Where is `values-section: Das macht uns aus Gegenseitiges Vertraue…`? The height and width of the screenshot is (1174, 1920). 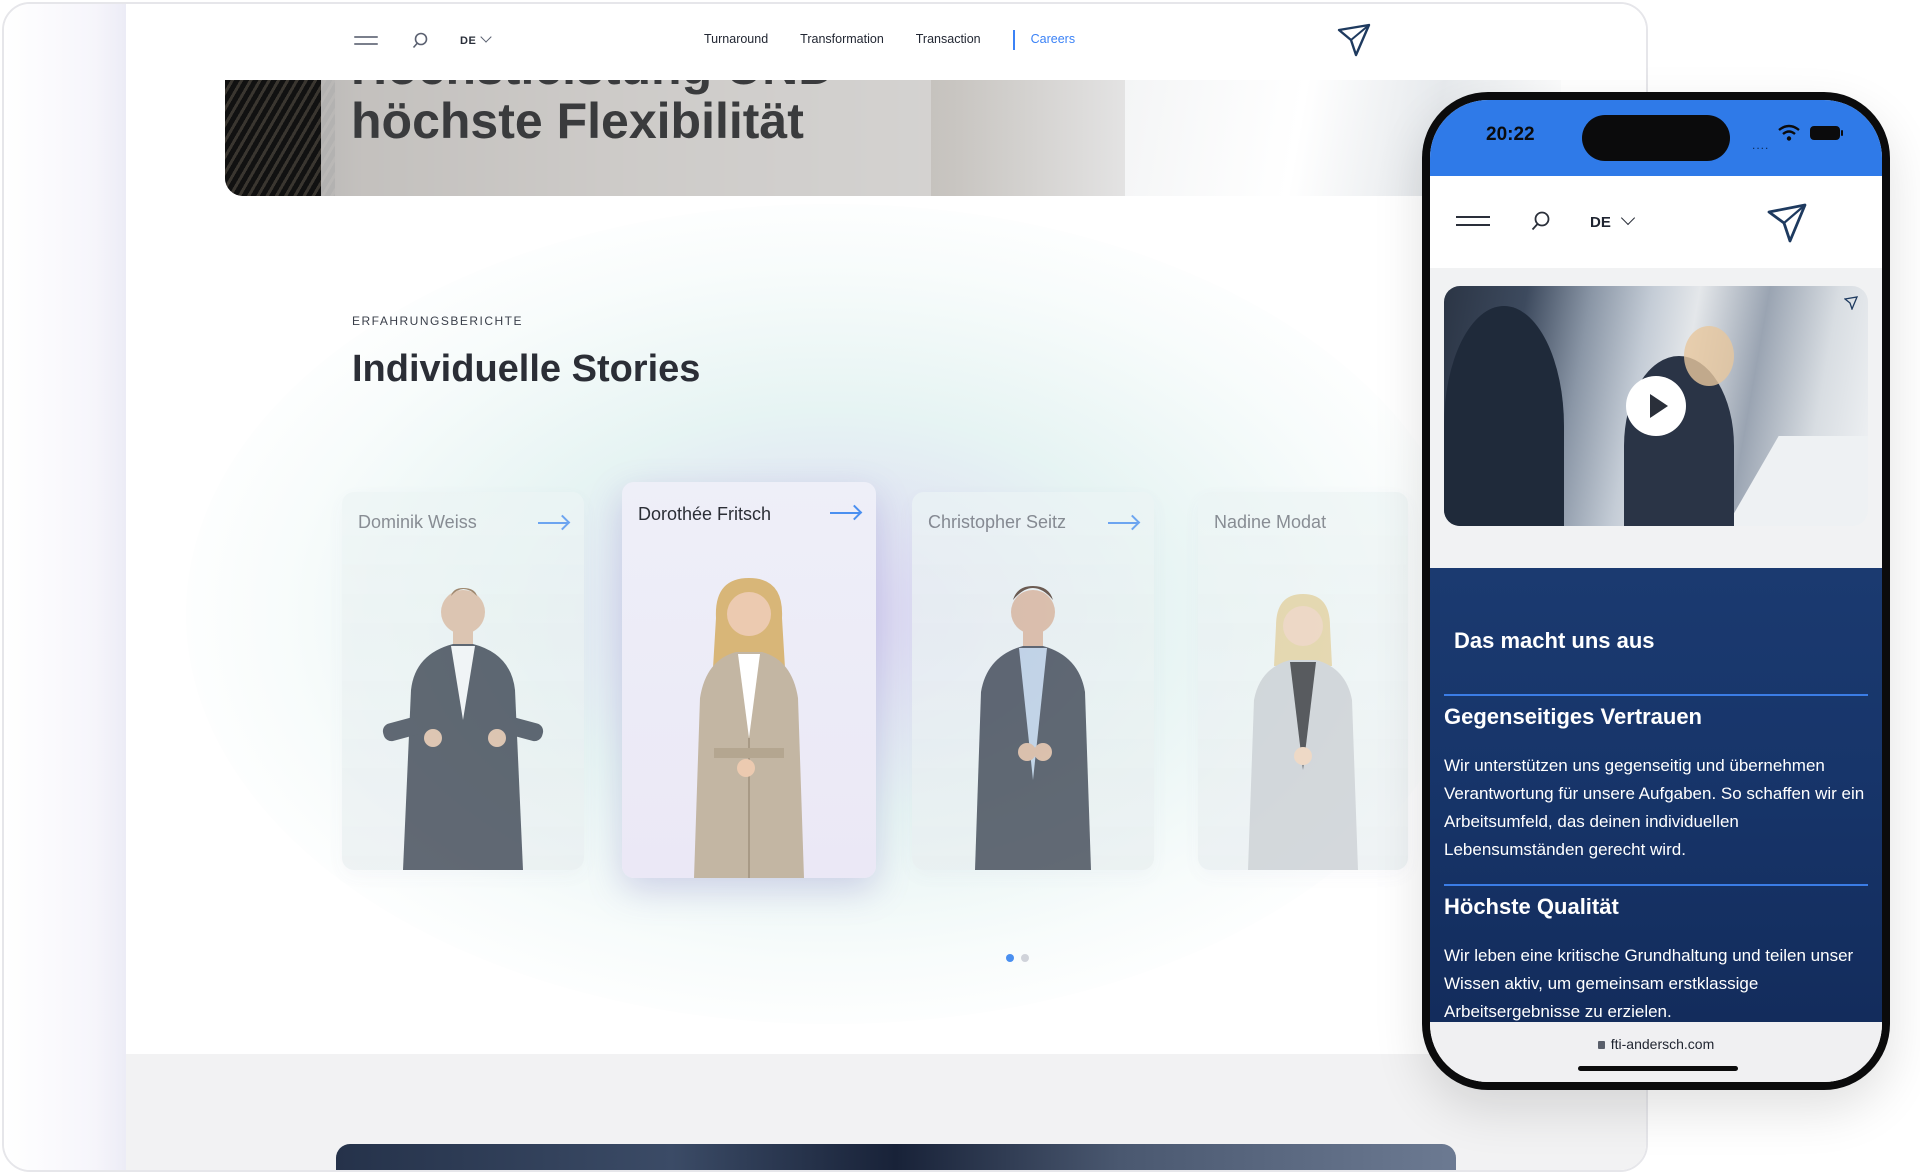 values-section: Das macht uns aus Gegenseitiges Vertraue… is located at coordinates (1656, 795).